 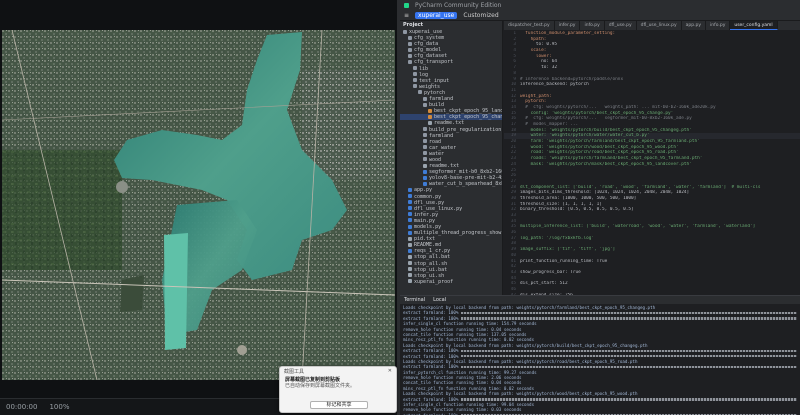 I want to click on markup-share-button: 标记和共享, so click(x=339, y=405).